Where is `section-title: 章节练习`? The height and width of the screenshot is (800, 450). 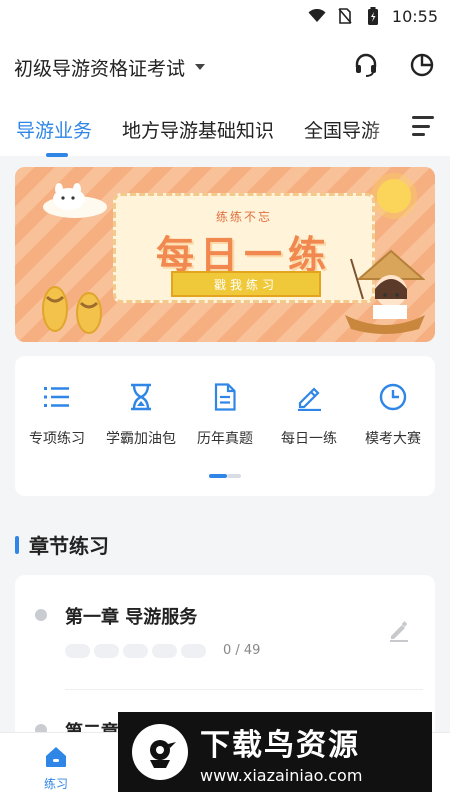
section-title: 章节练习 is located at coordinates (69, 546).